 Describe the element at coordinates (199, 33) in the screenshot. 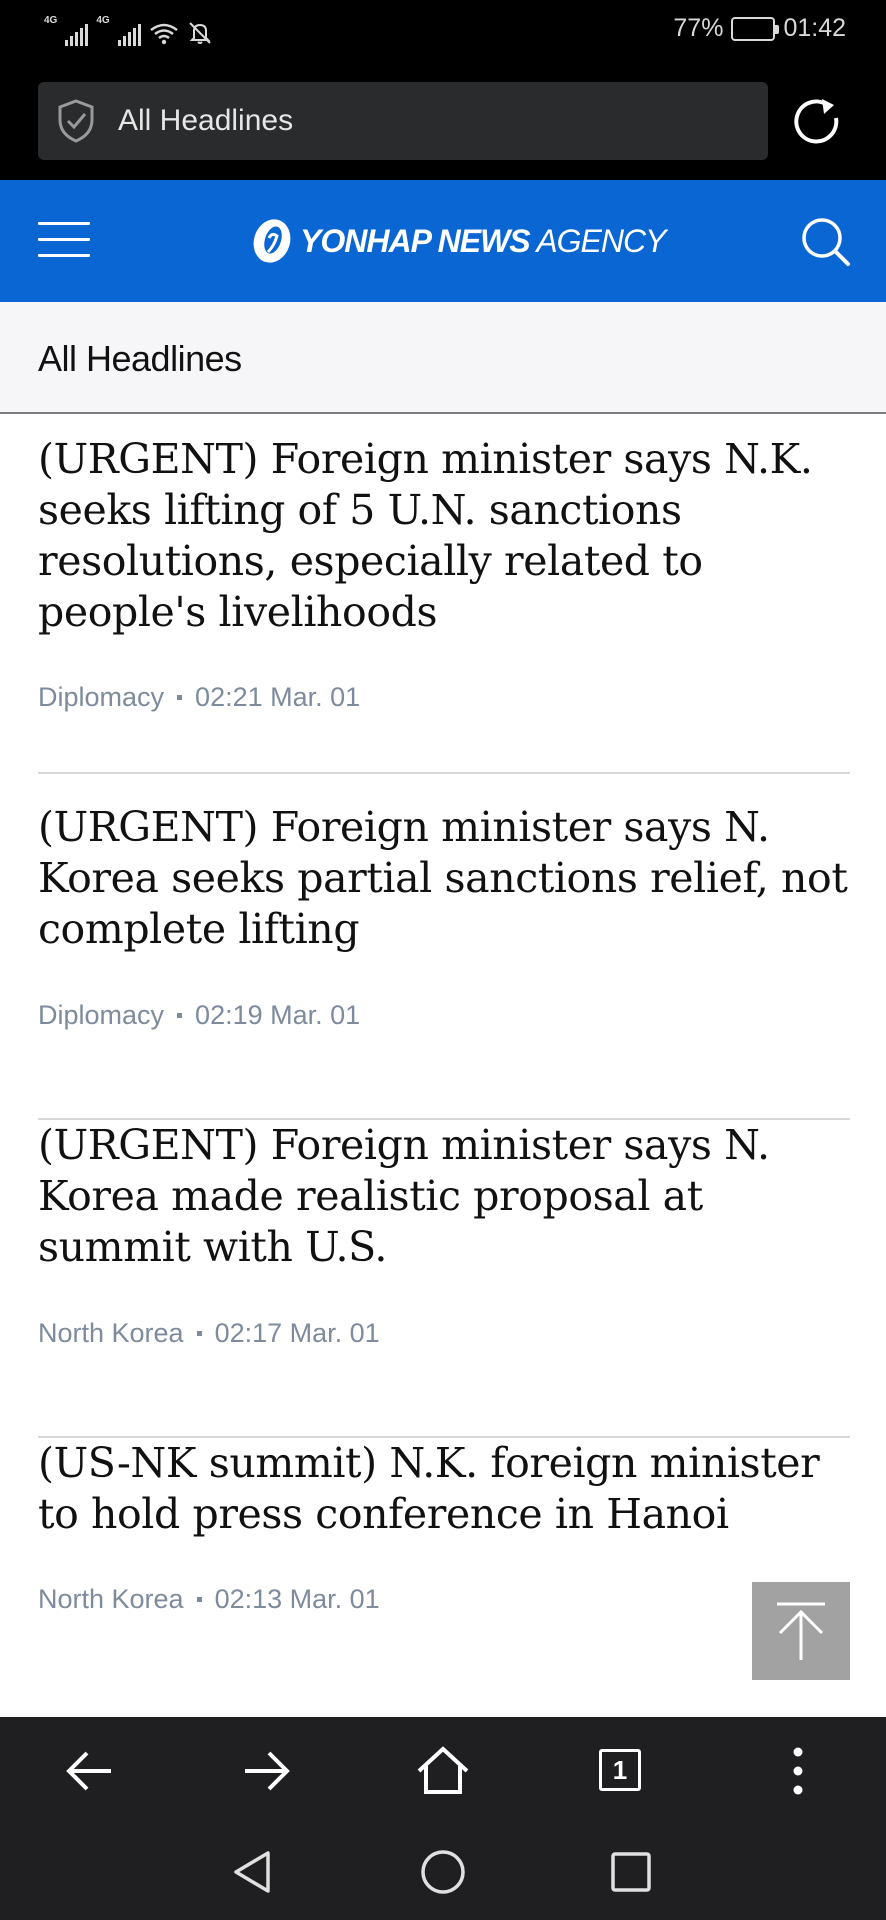

I see `bell-muted-icon` at that location.